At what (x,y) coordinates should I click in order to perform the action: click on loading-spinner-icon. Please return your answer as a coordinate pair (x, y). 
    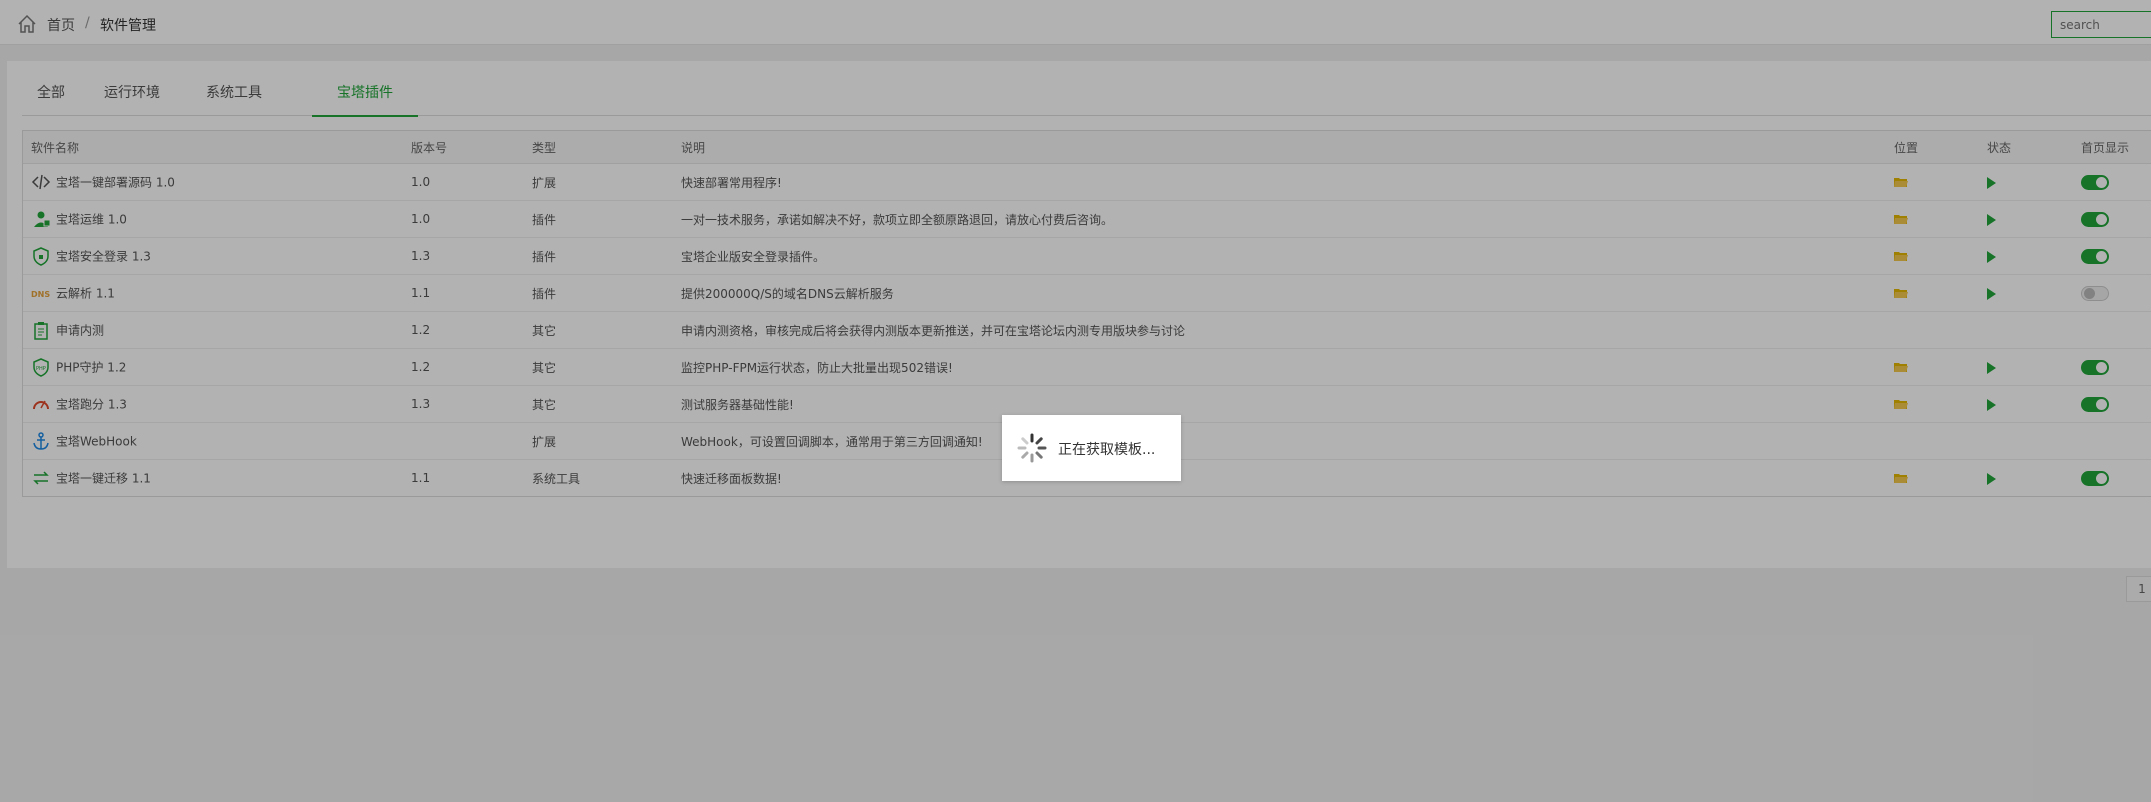
    Looking at the image, I should click on (1032, 448).